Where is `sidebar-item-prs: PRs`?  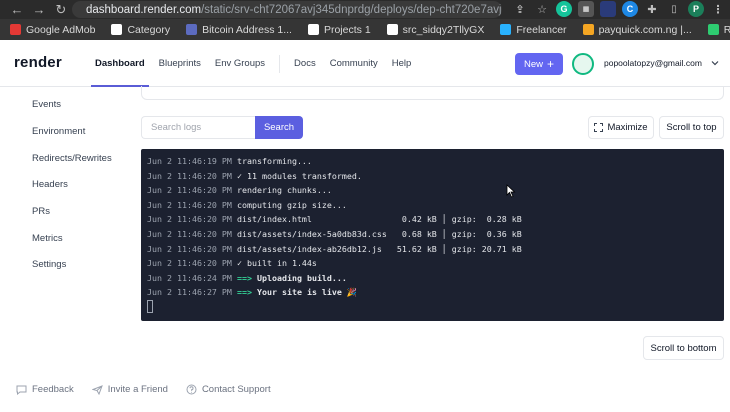 sidebar-item-prs: PRs is located at coordinates (41, 211).